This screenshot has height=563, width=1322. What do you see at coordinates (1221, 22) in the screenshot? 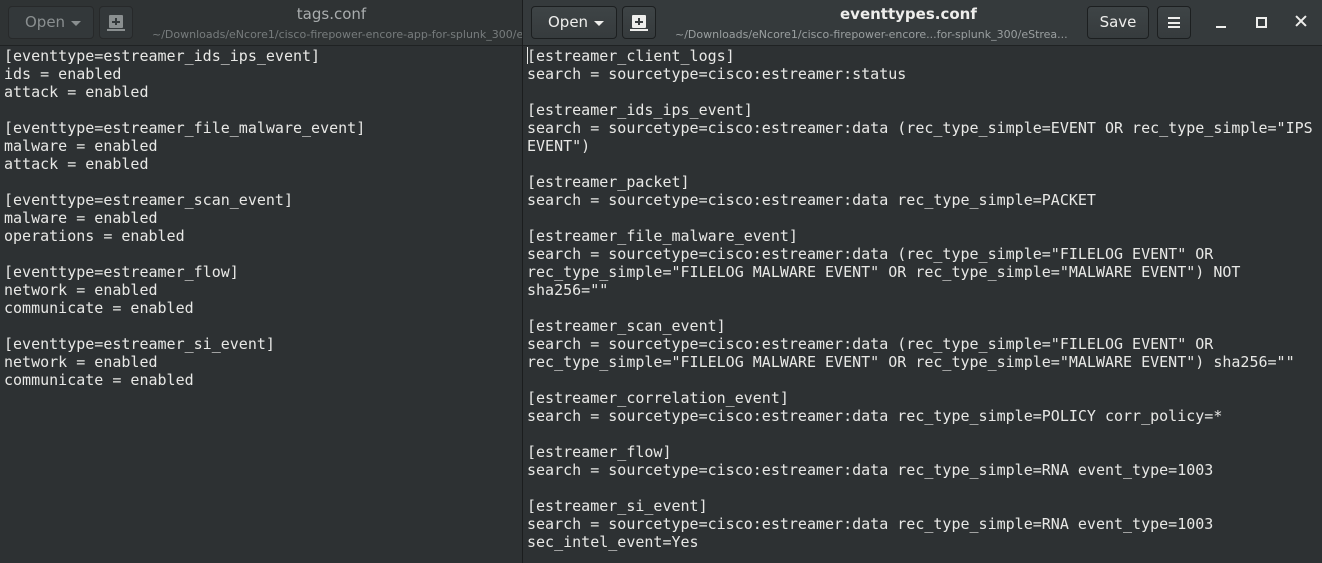
I see `minimize-button` at bounding box center [1221, 22].